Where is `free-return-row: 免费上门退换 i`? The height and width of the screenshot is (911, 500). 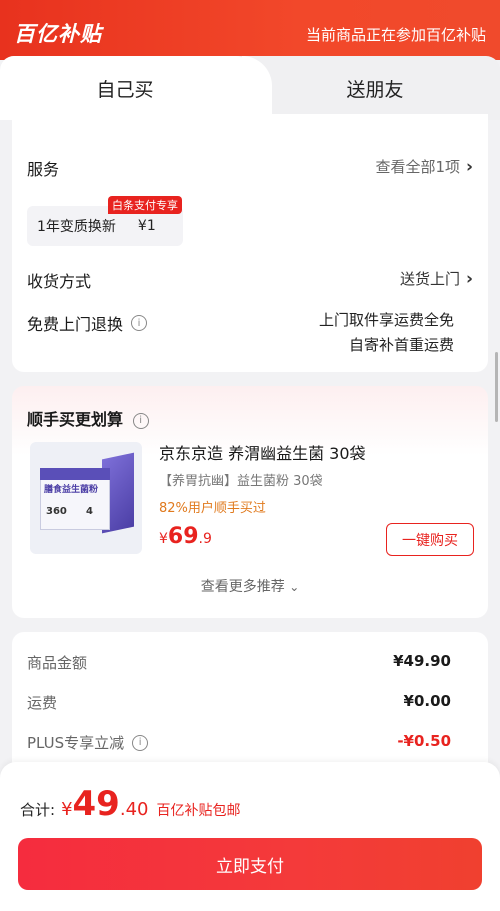 free-return-row: 免费上门退换 i is located at coordinates (87, 323).